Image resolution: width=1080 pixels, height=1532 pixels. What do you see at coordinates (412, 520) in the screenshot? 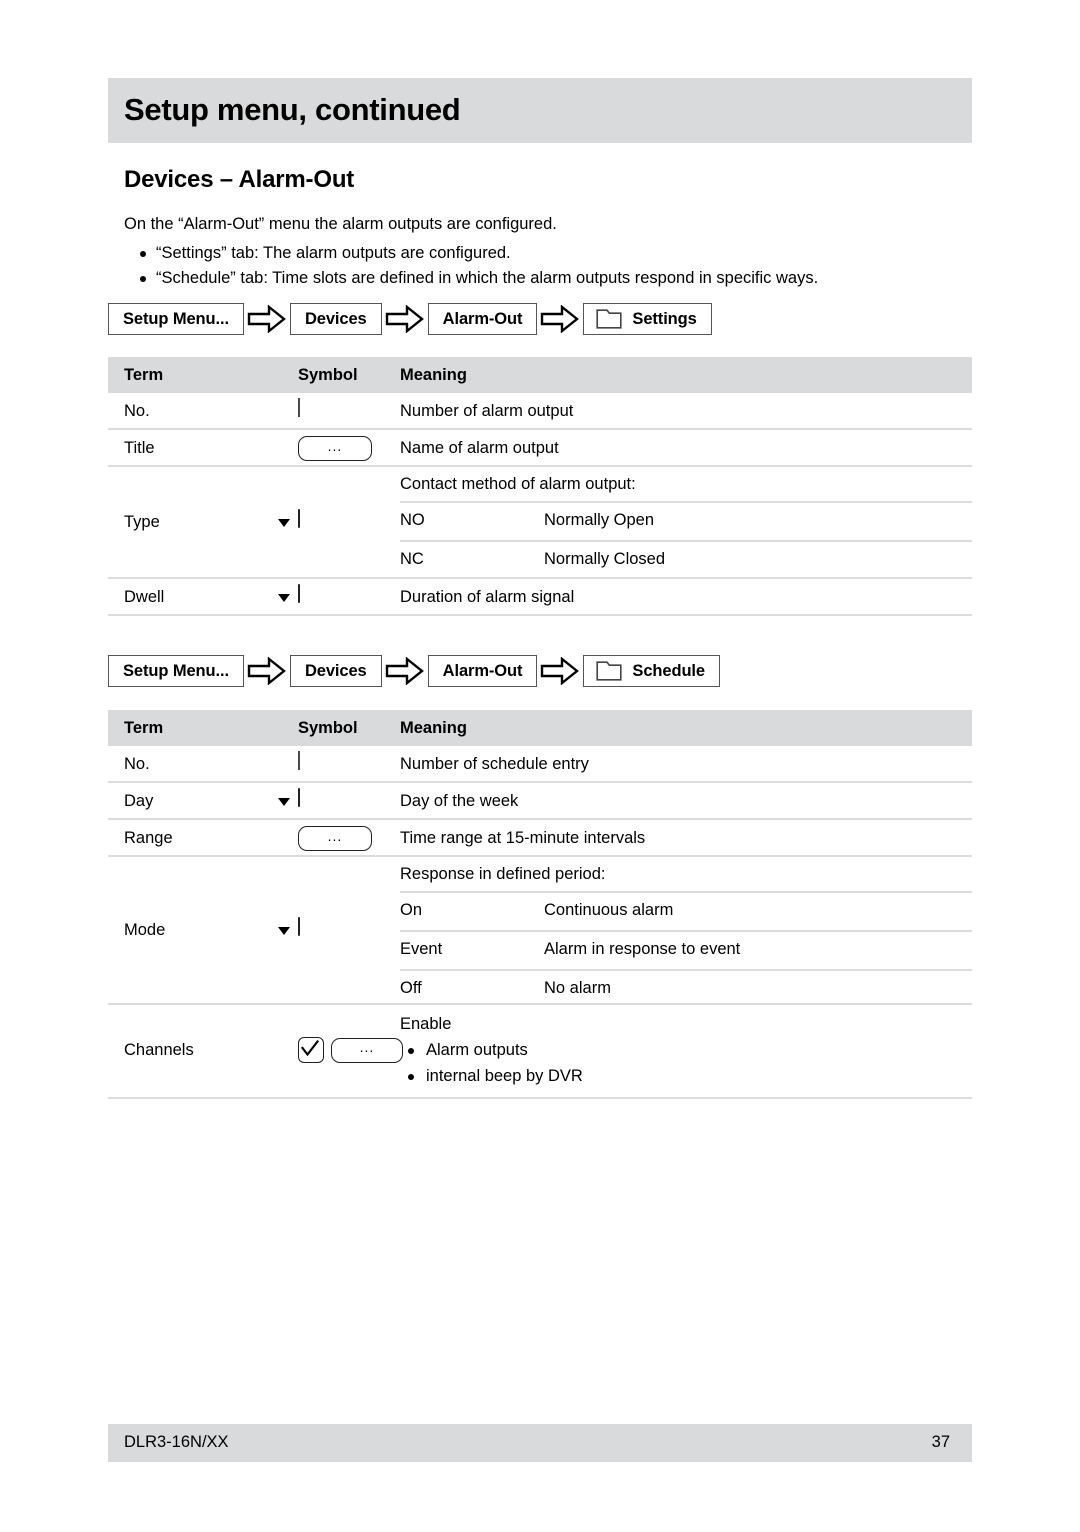
I see `option-key: NO` at bounding box center [412, 520].